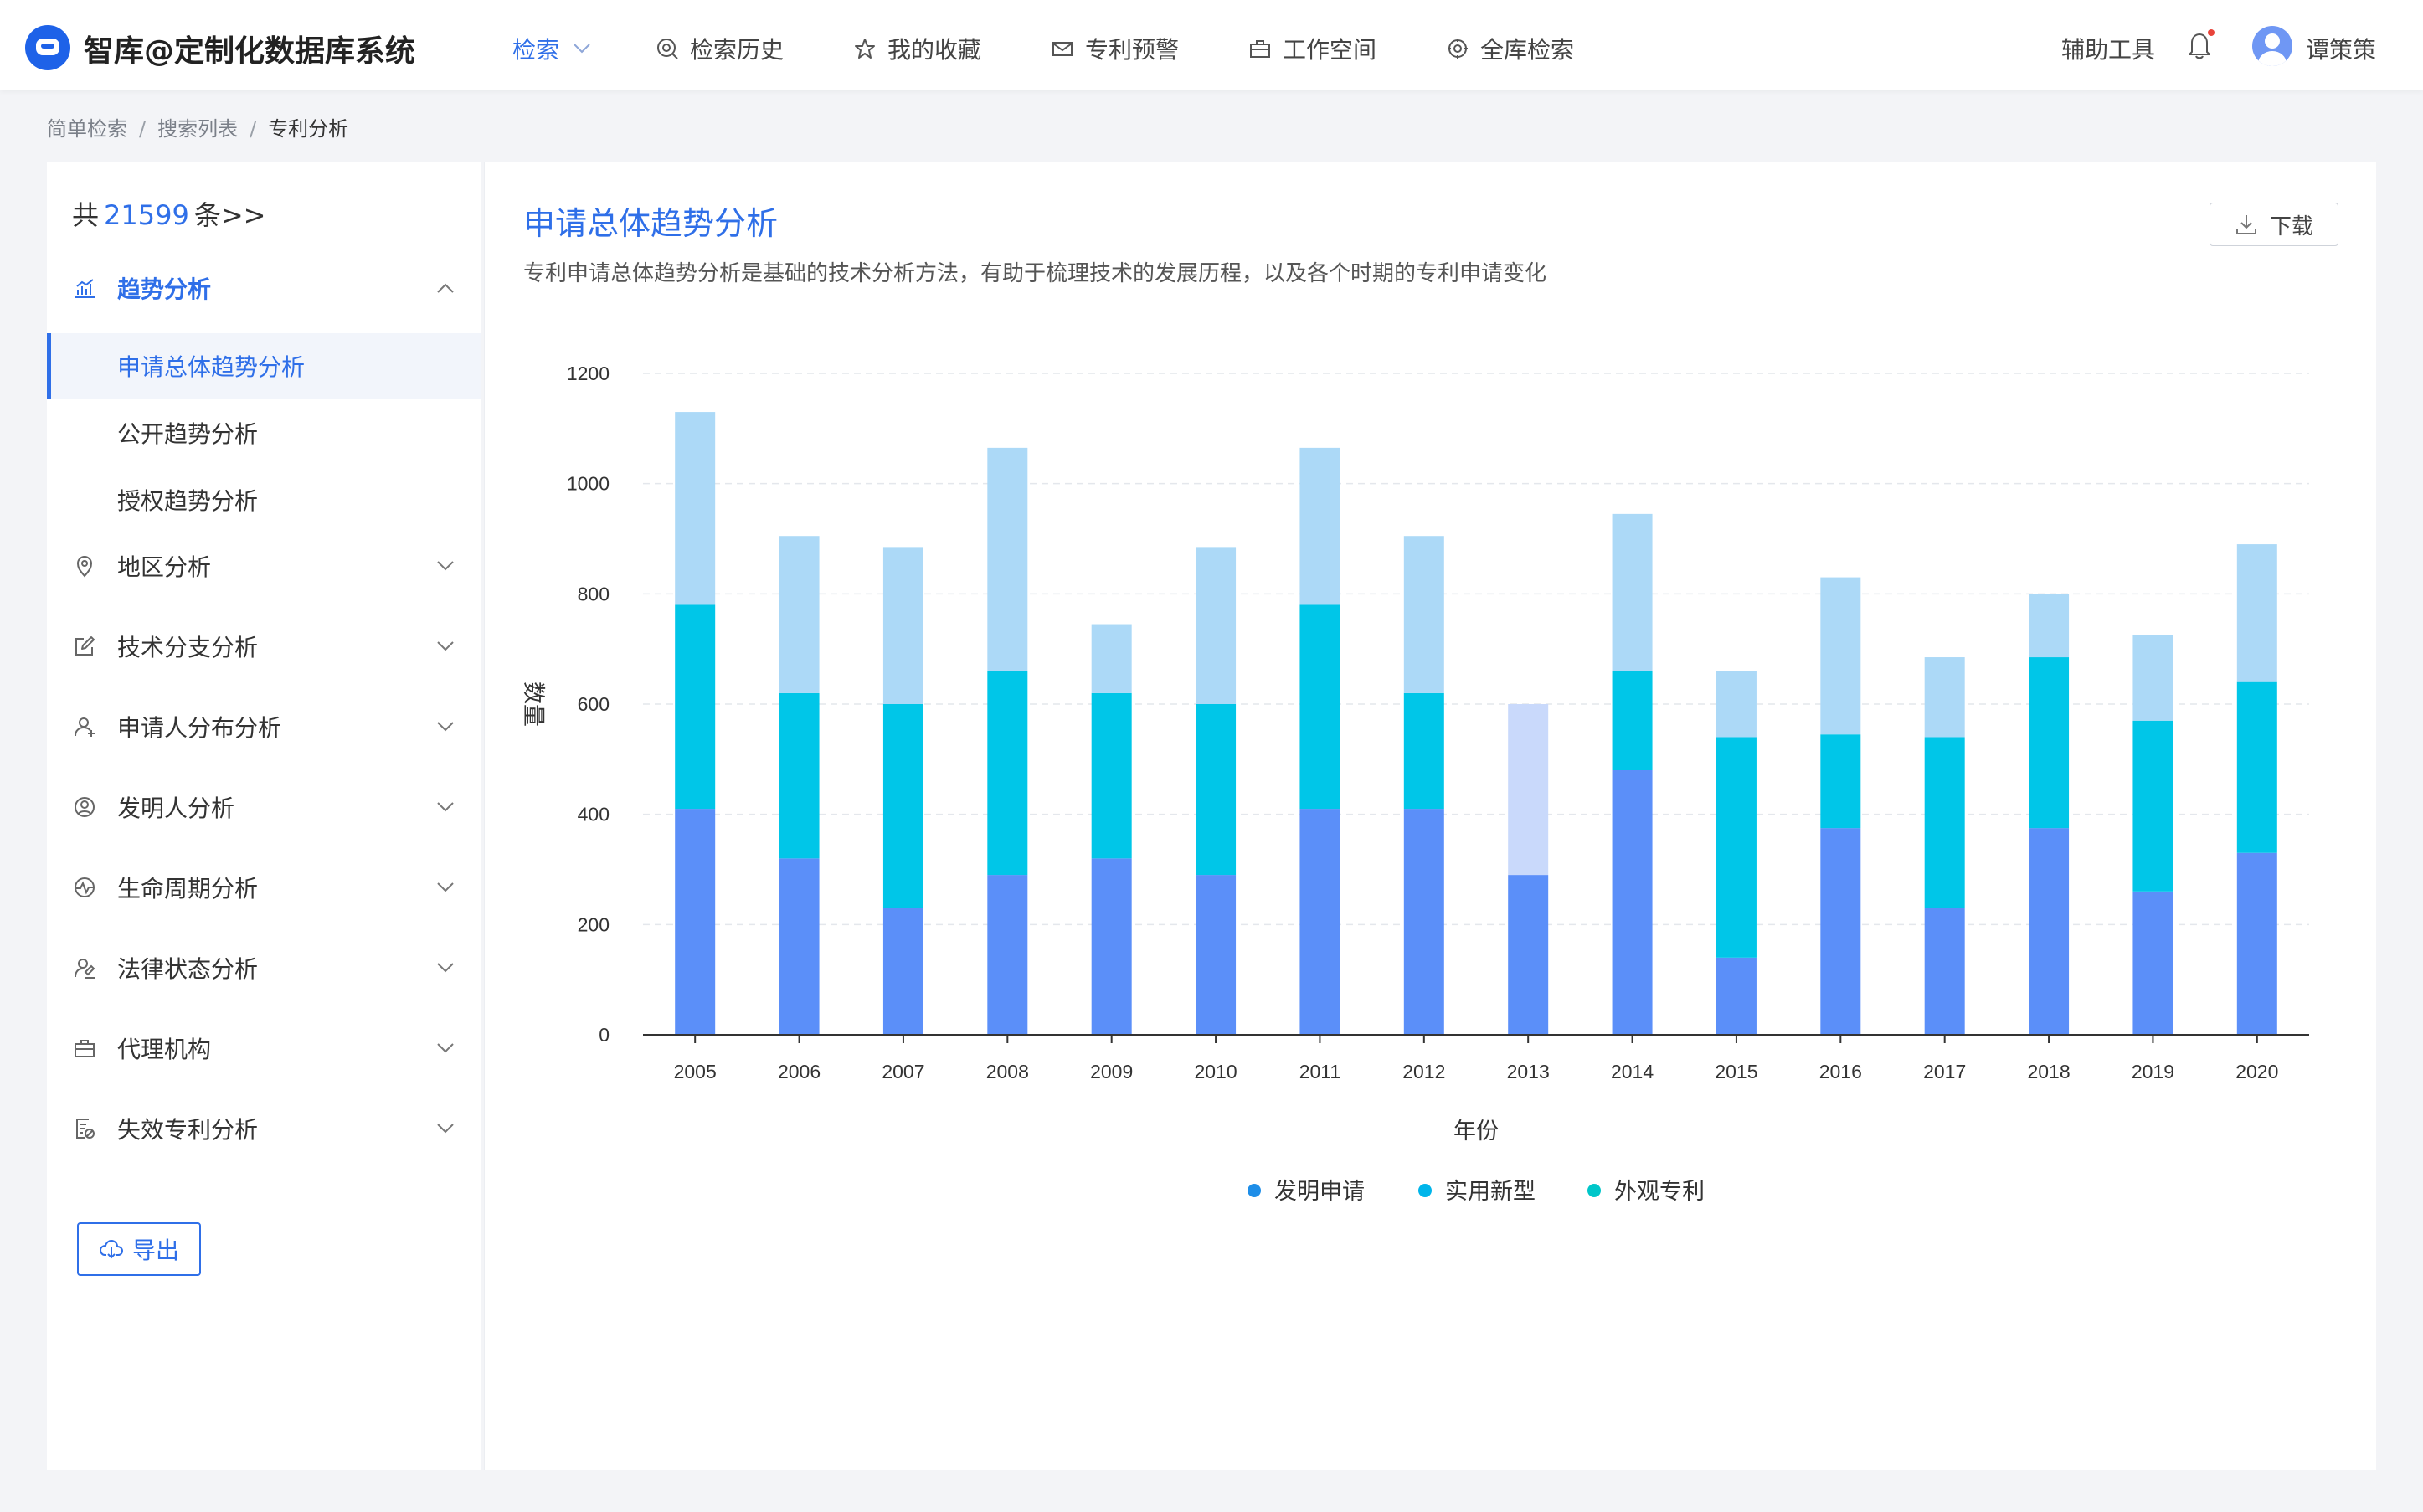  I want to click on x-tick-label: 2015, so click(1736, 1072).